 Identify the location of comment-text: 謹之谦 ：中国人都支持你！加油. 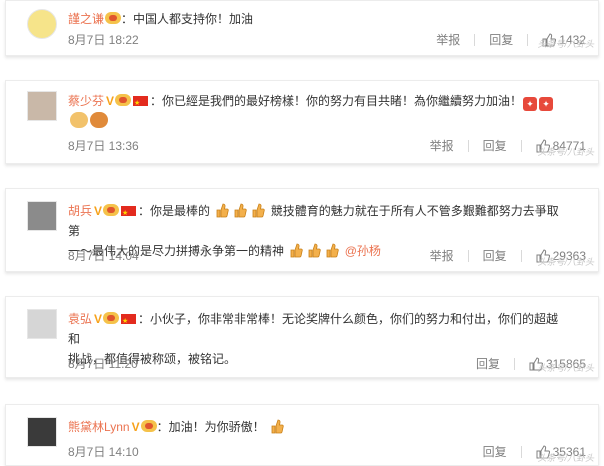
(318, 19).